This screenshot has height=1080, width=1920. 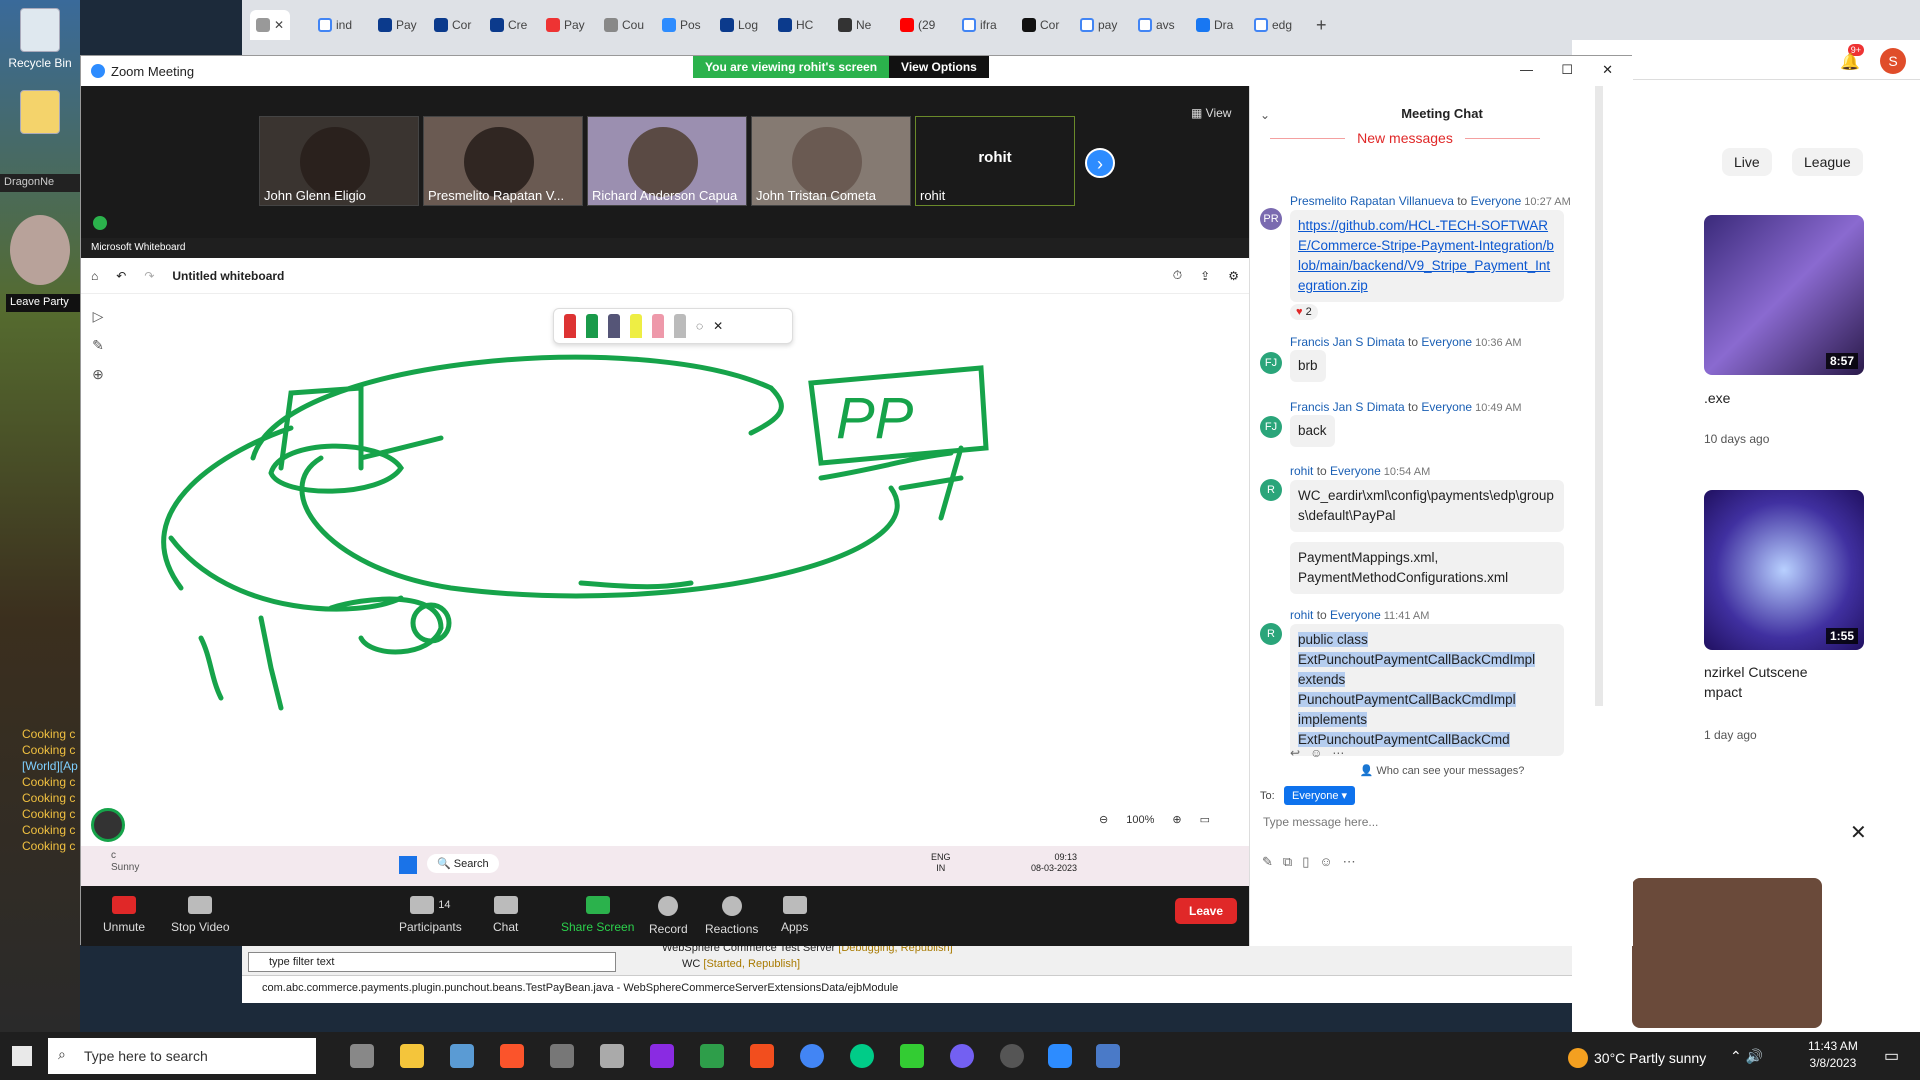 What do you see at coordinates (795, 25) in the screenshot?
I see `browser-tab: HC` at bounding box center [795, 25].